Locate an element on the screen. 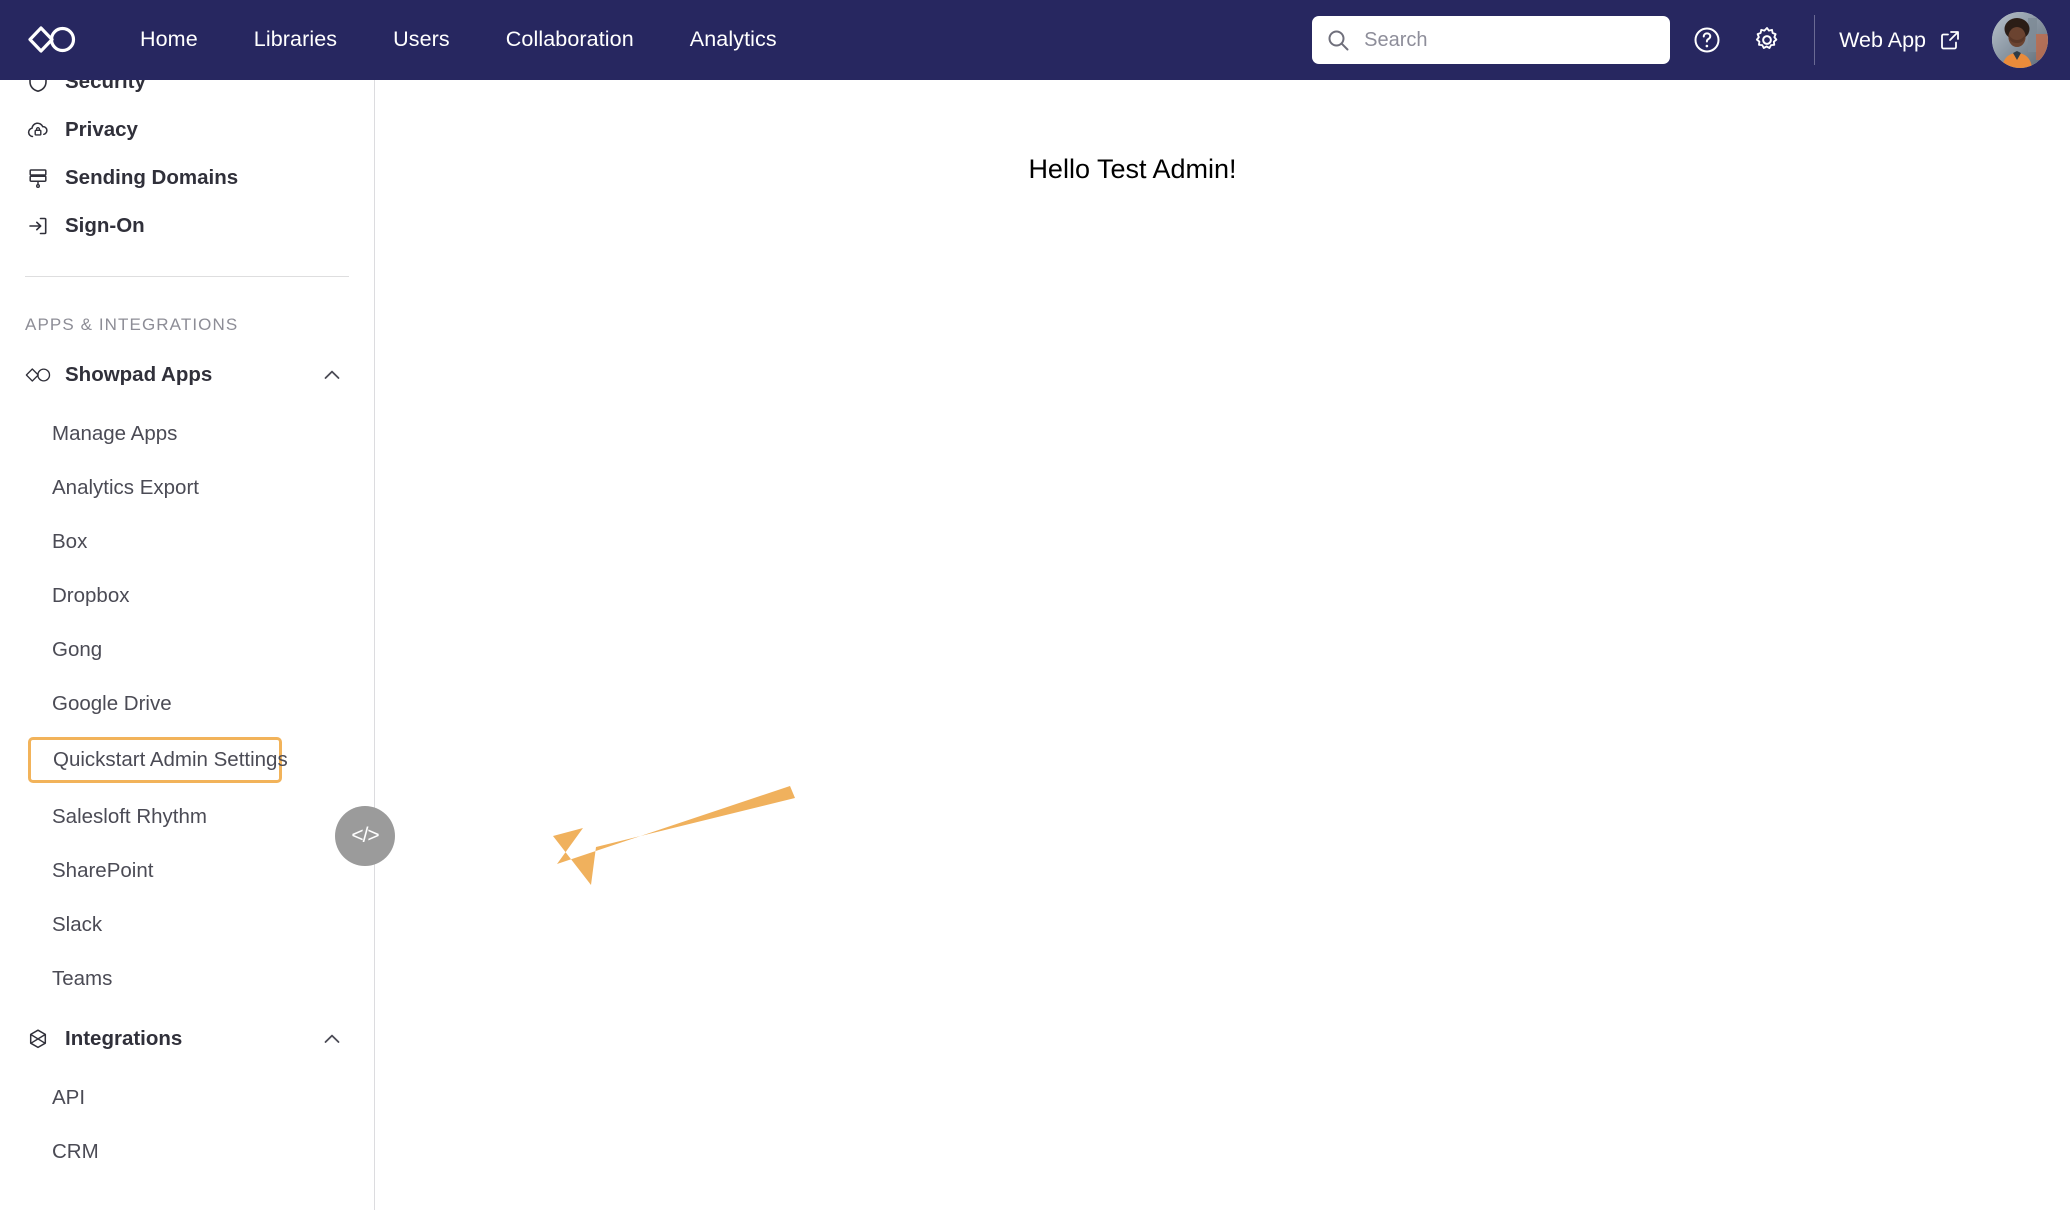 This screenshot has width=2070, height=1210. sidebar-subitem-box: Box is located at coordinates (187, 541).